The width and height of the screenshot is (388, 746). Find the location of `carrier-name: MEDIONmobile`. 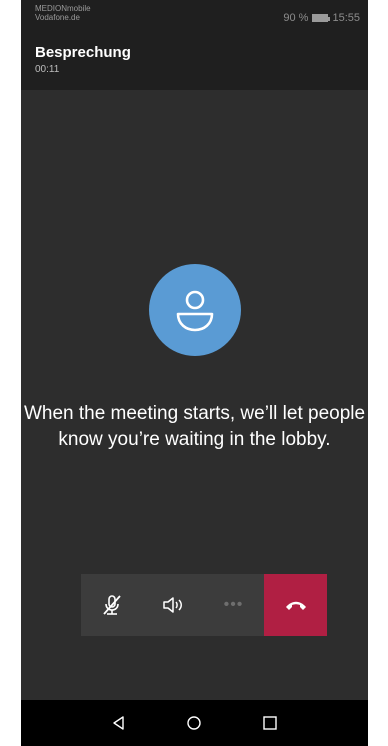

carrier-name: MEDIONmobile is located at coordinates (63, 8).